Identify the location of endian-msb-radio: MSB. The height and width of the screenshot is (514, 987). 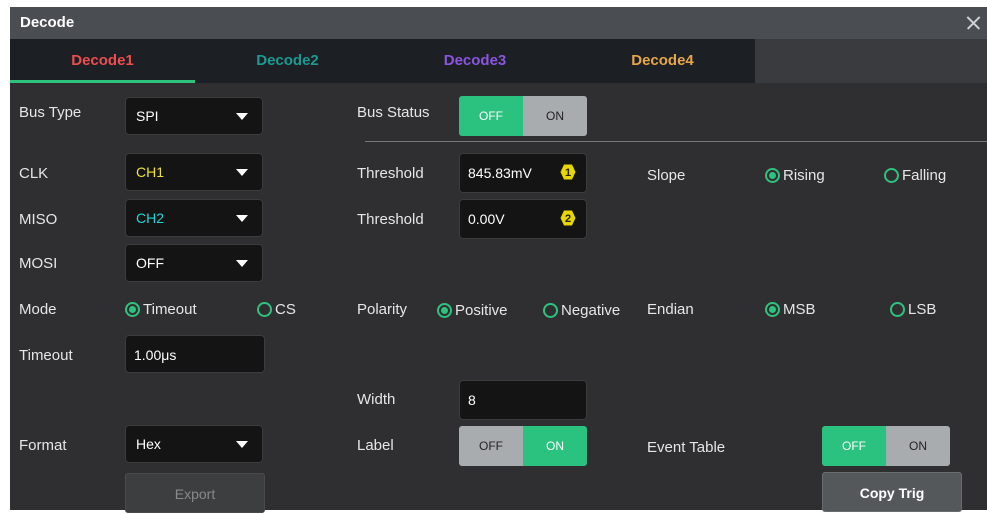
(790, 309).